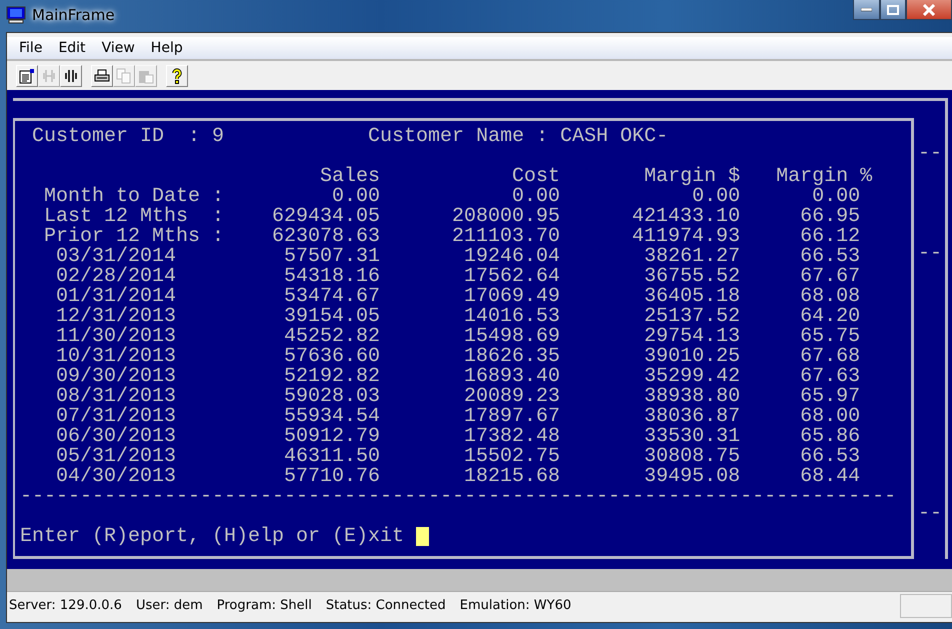  Describe the element at coordinates (349, 177) in the screenshot. I see `column-header: Sales` at that location.